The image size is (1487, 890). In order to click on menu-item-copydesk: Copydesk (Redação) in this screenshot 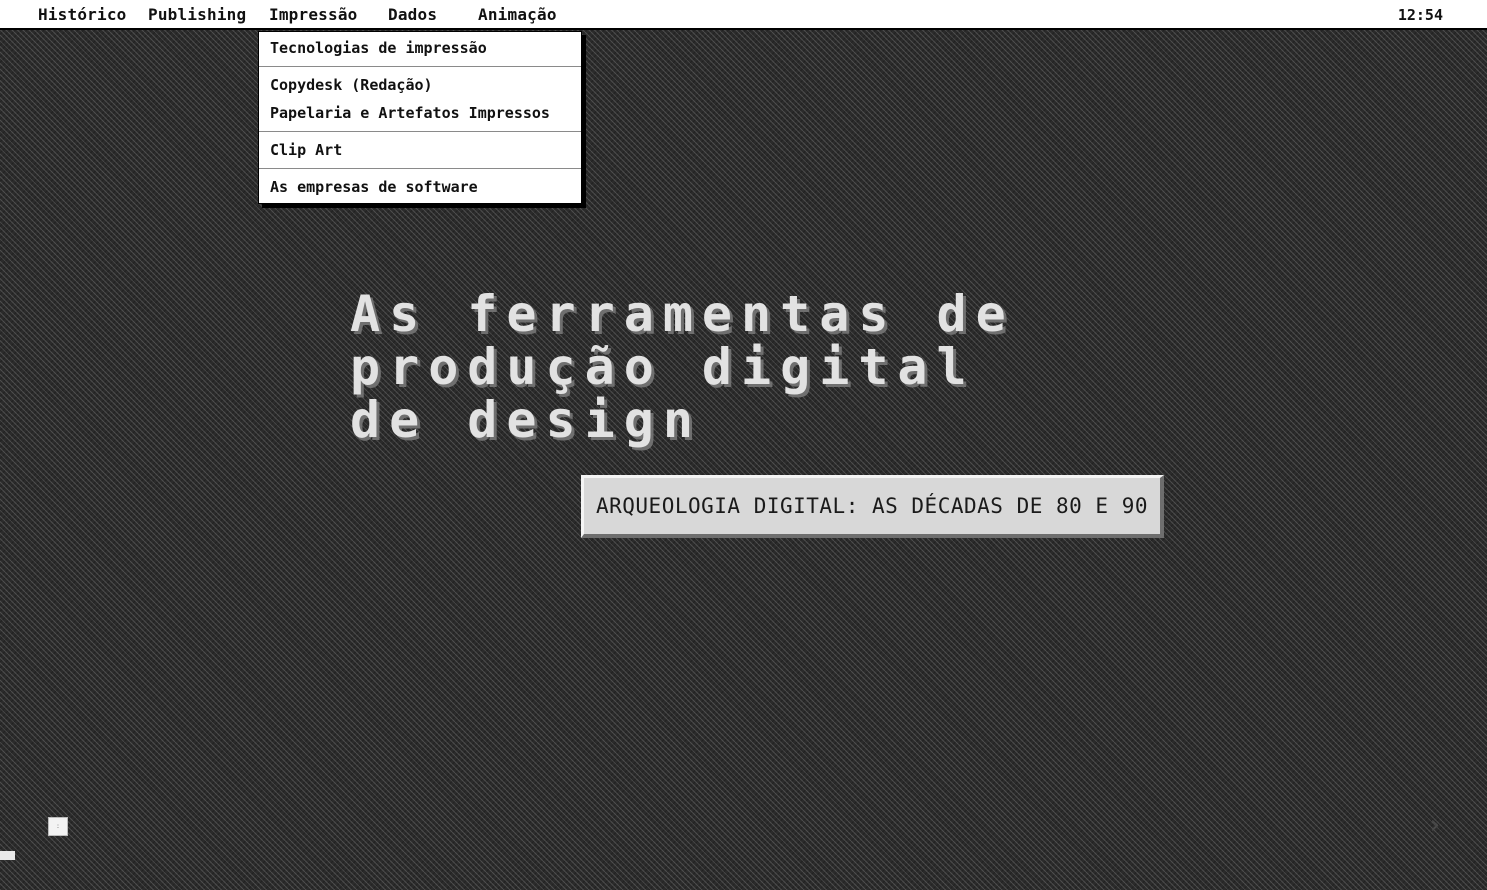, I will do `click(420, 85)`.